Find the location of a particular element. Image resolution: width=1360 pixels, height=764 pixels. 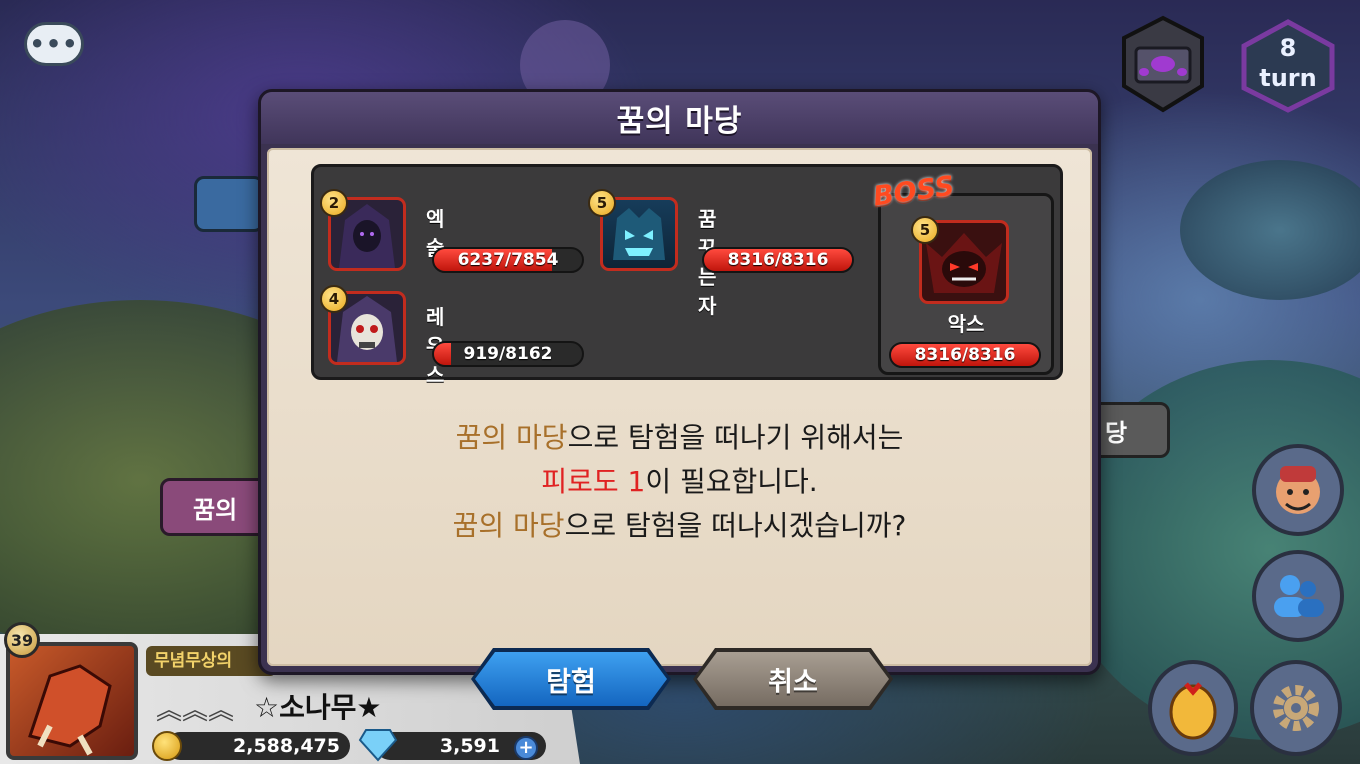

settings-button is located at coordinates (1296, 708).